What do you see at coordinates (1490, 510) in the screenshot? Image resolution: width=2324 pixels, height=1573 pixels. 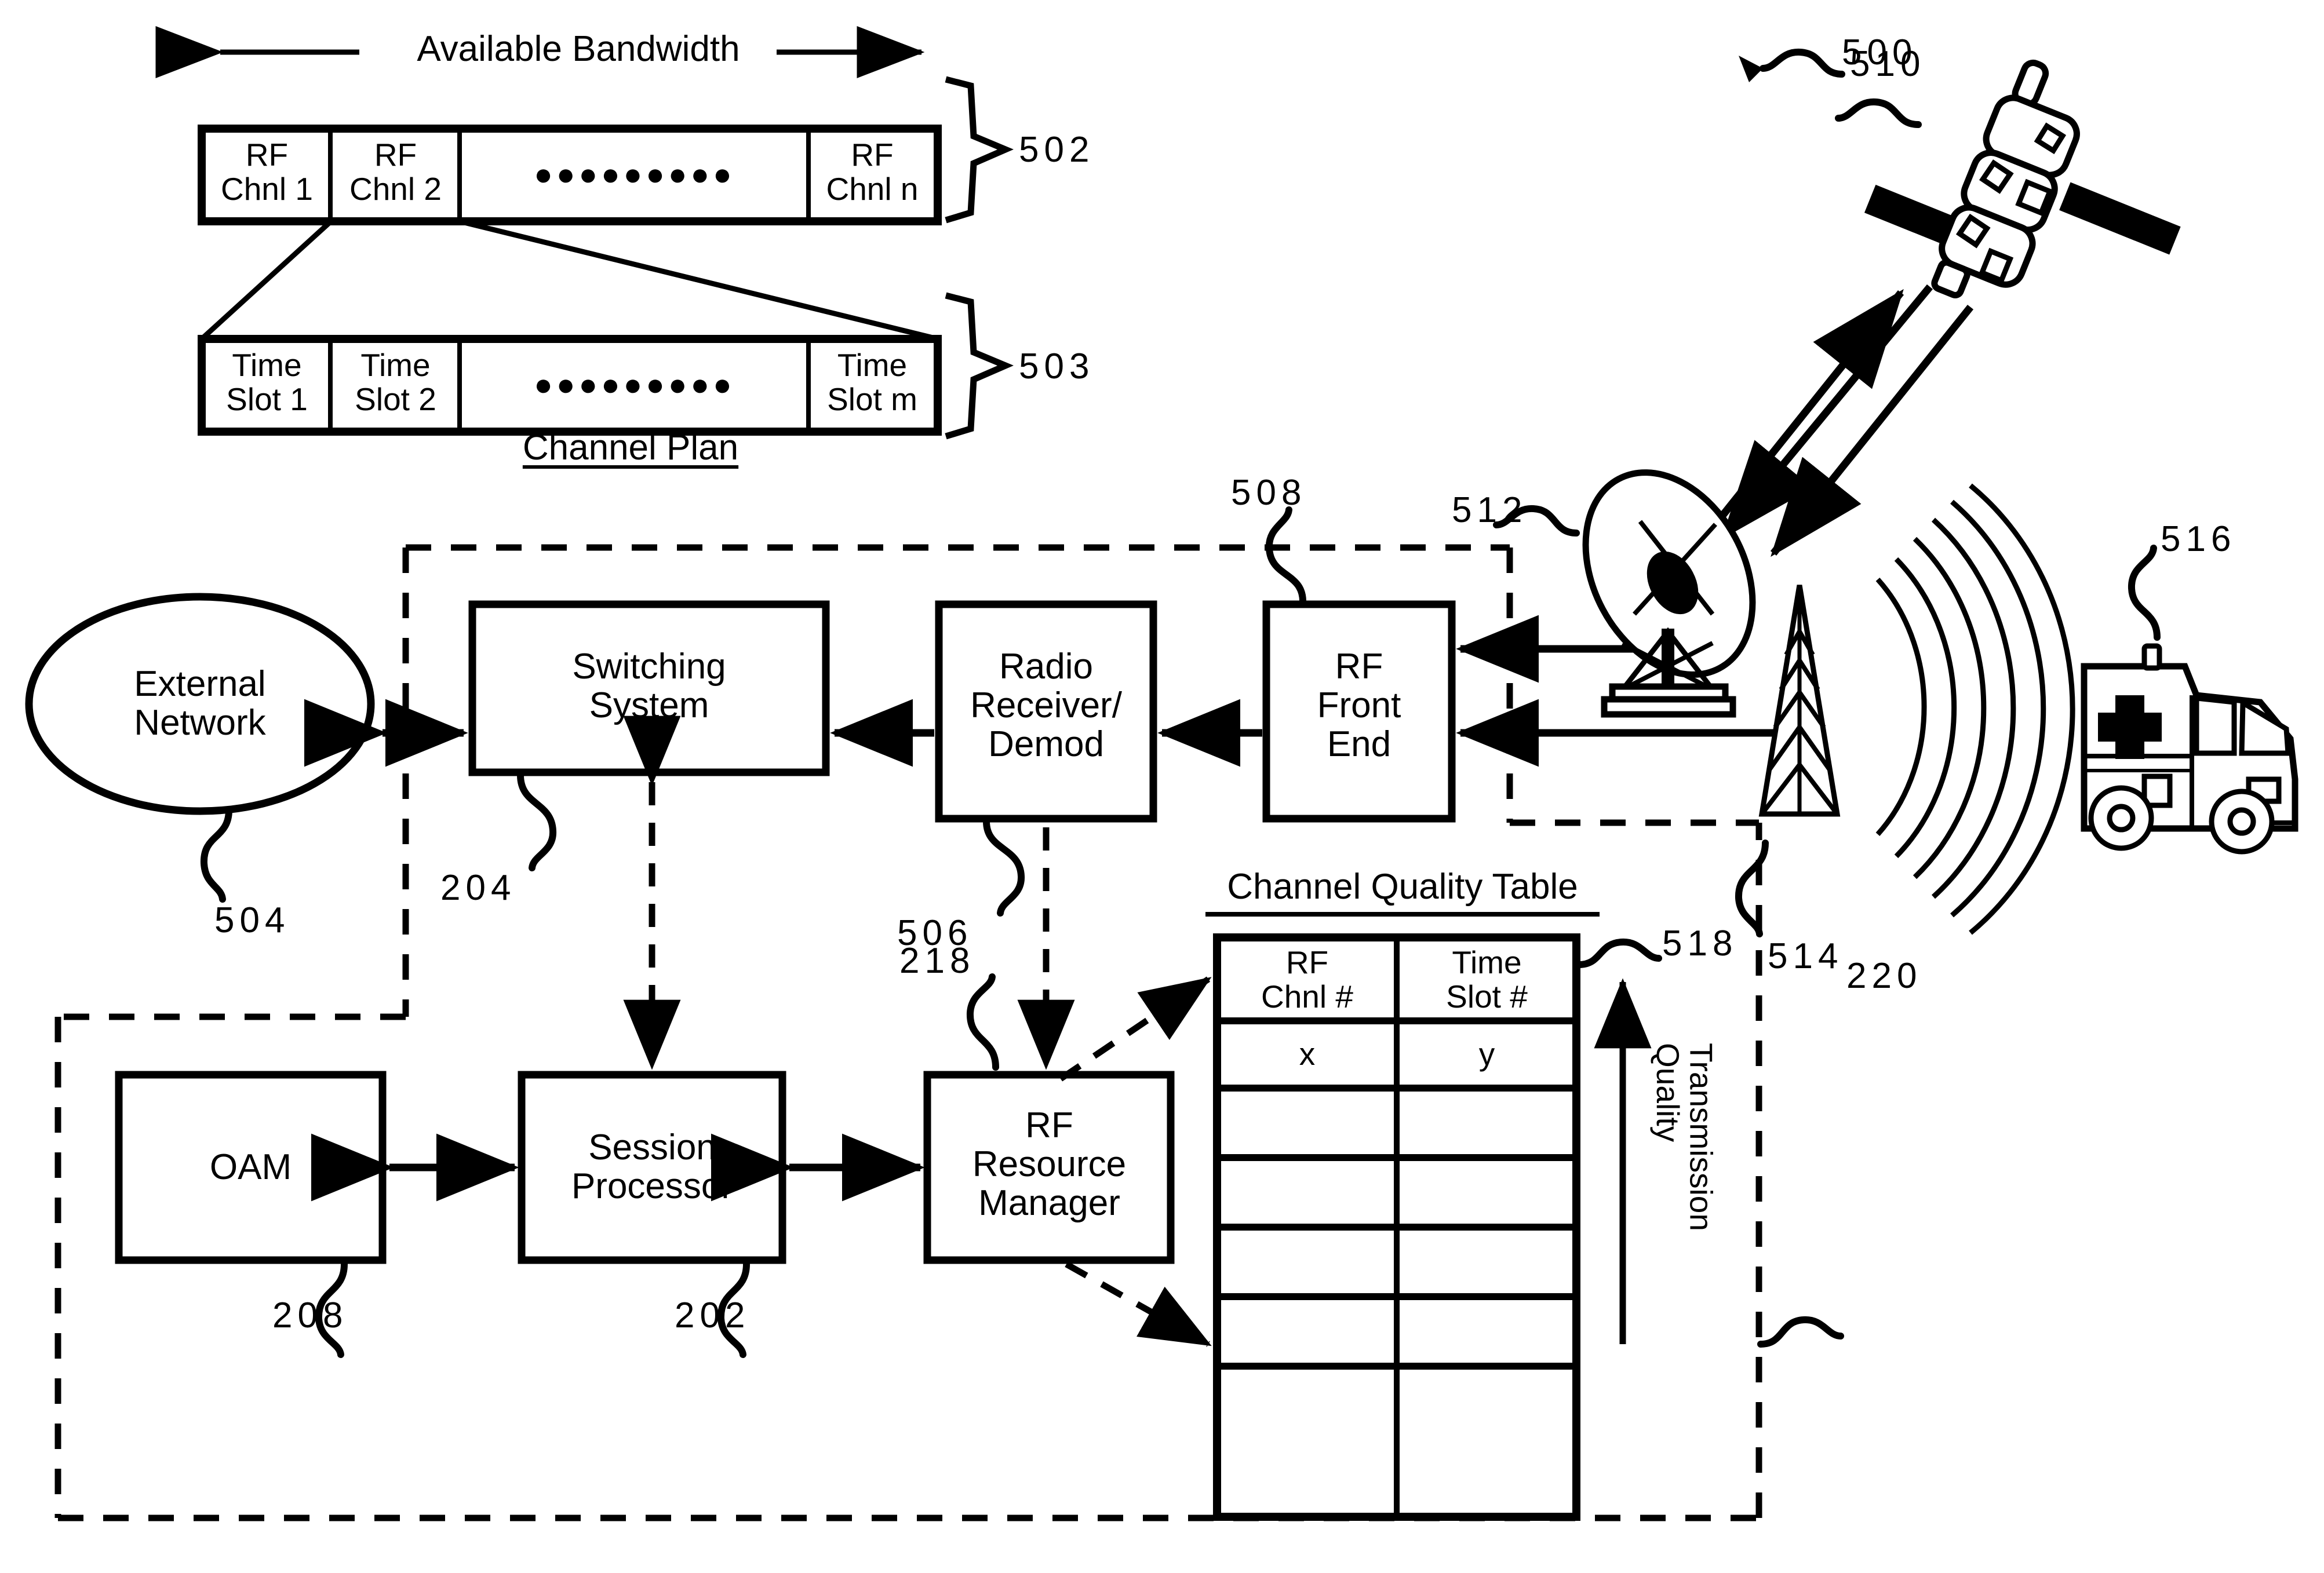 I see `ref-512: 512` at bounding box center [1490, 510].